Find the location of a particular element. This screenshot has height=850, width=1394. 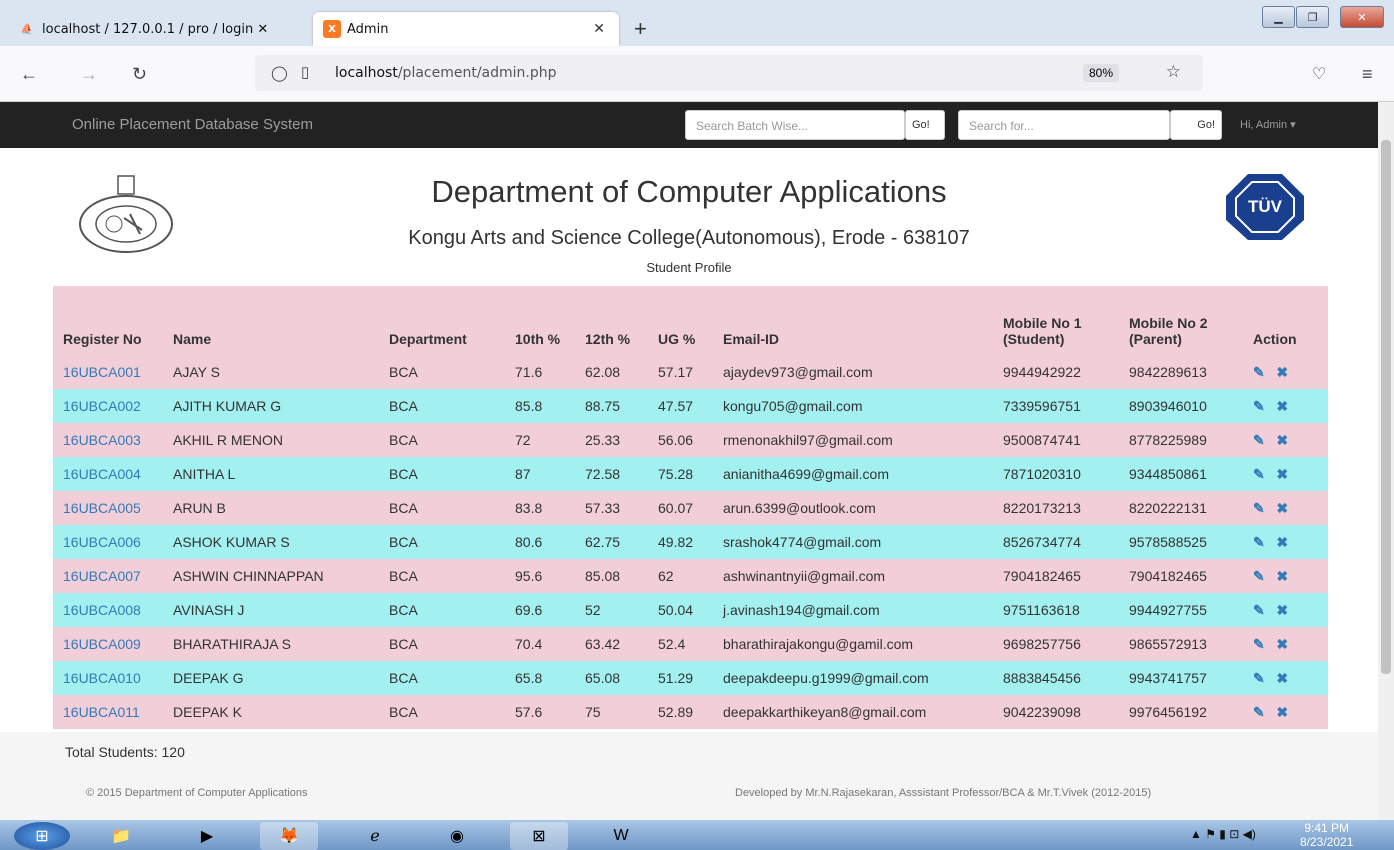

register-no-link: 16UBCA002 is located at coordinates (102, 406).